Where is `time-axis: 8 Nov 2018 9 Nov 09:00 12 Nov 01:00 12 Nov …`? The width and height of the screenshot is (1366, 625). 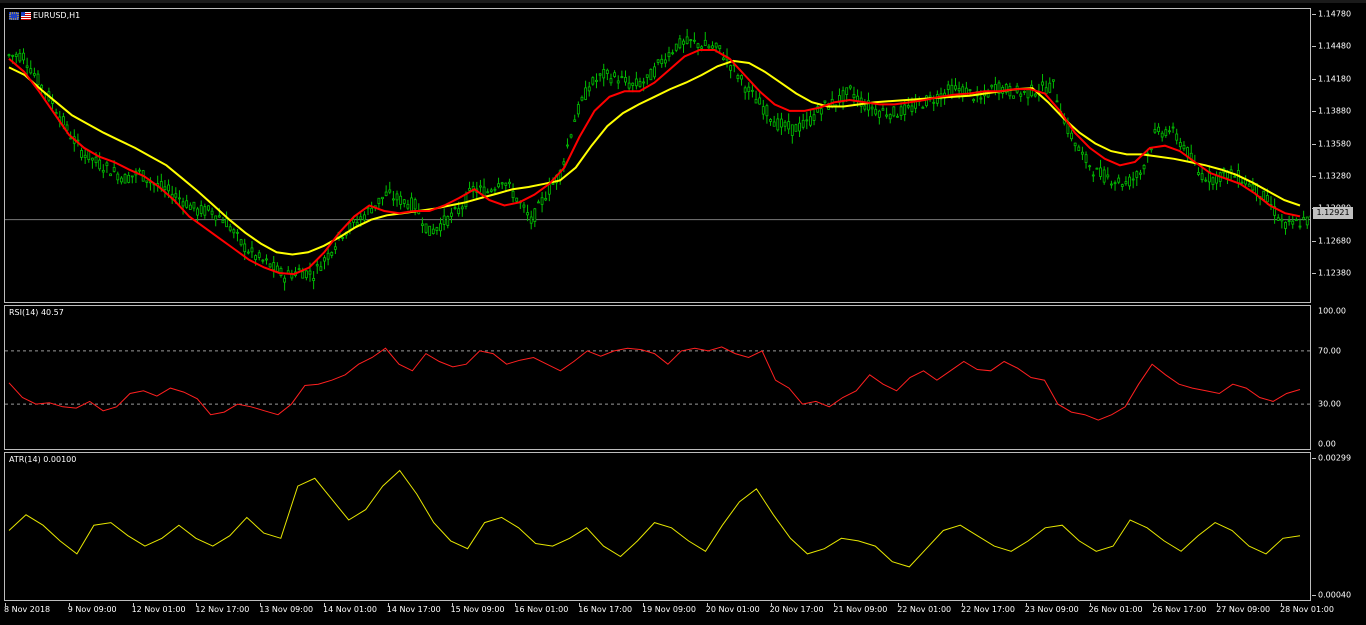 time-axis: 8 Nov 2018 9 Nov 09:00 12 Nov 01:00 12 Nov … is located at coordinates (683, 614).